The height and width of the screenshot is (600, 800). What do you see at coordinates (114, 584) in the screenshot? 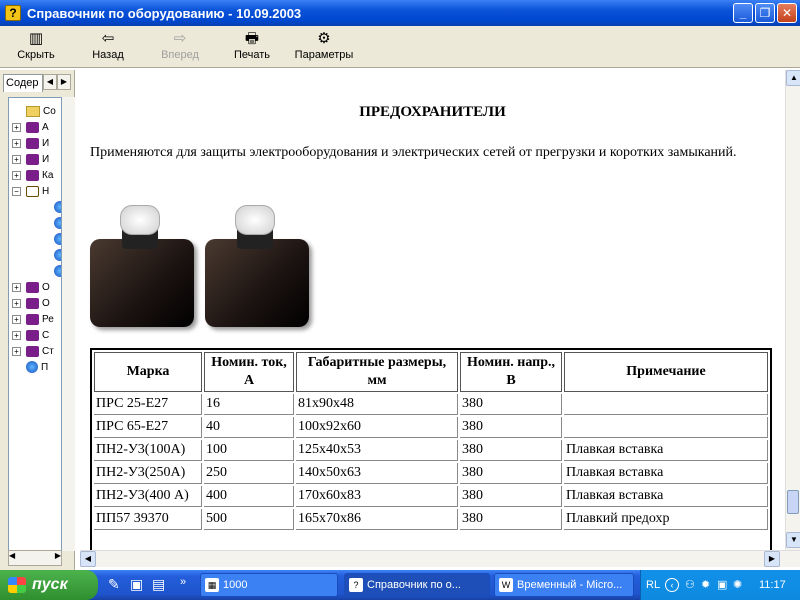
I see `quicklaunch-pen-icon: ✎` at bounding box center [114, 584].